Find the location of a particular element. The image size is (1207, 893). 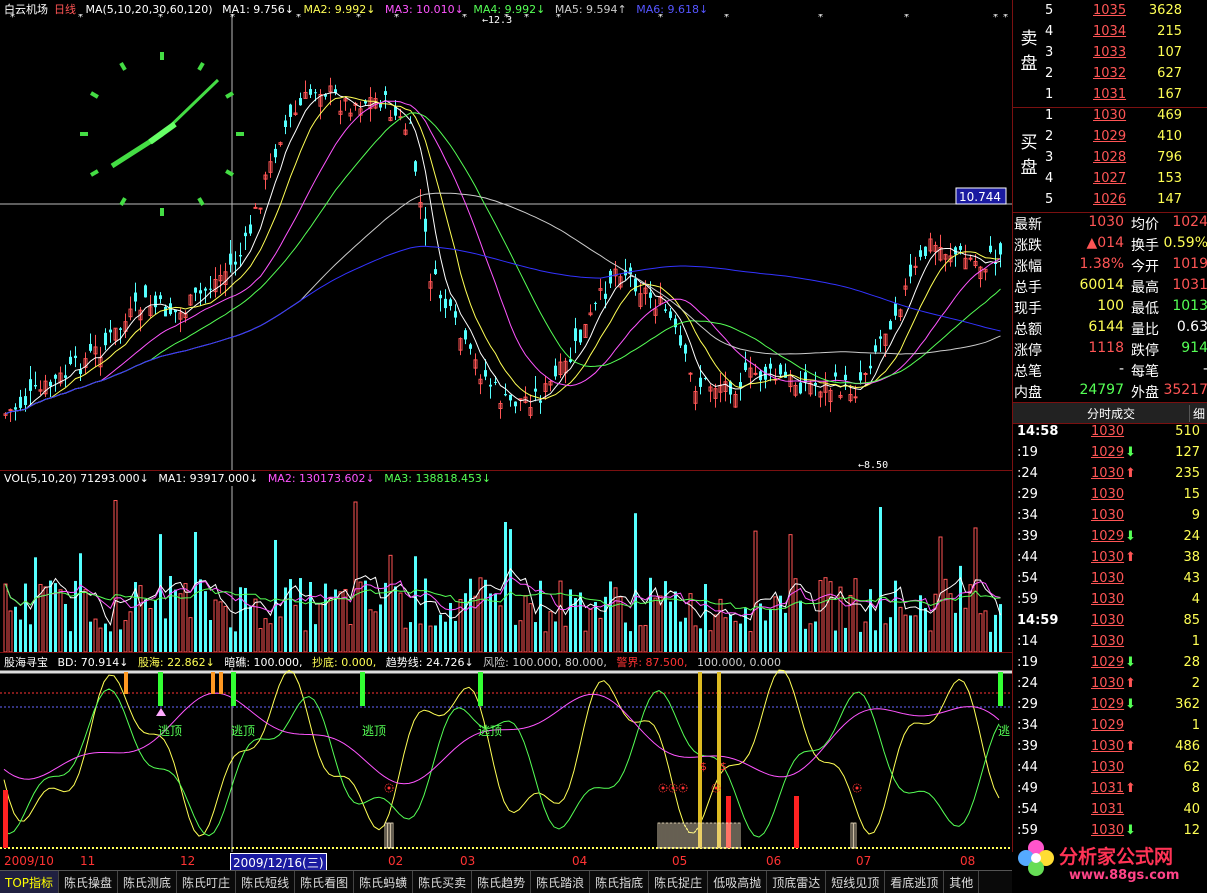

indicator-tab: 陈氏看图 is located at coordinates (325, 882).